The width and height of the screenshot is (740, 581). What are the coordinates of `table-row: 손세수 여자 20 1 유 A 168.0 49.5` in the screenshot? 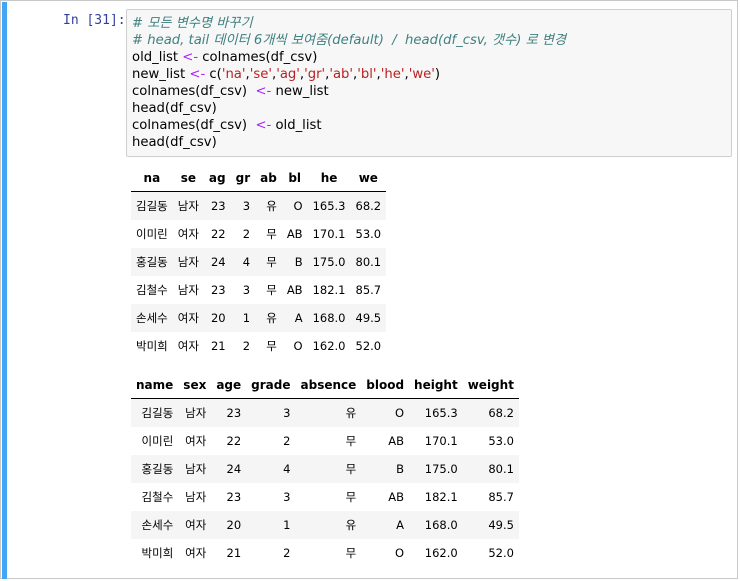 It's located at (325, 525).